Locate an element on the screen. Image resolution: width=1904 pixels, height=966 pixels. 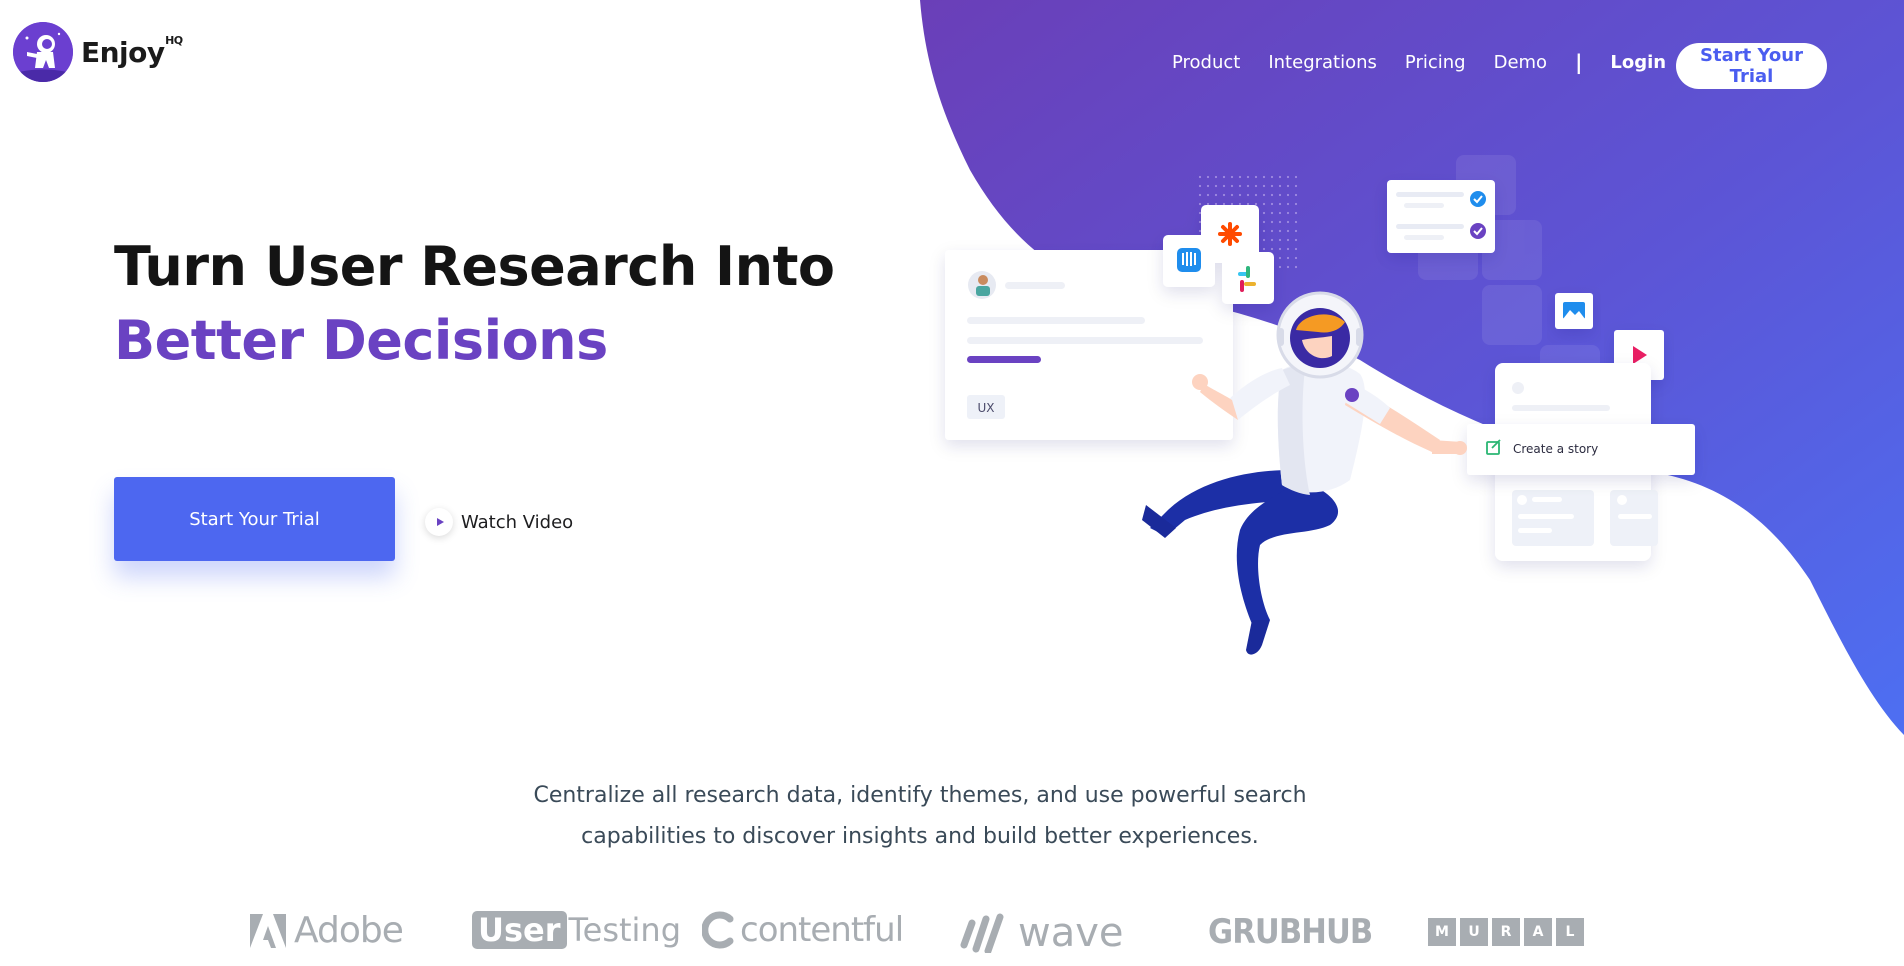
nav-item-product: Product is located at coordinates (1206, 62).